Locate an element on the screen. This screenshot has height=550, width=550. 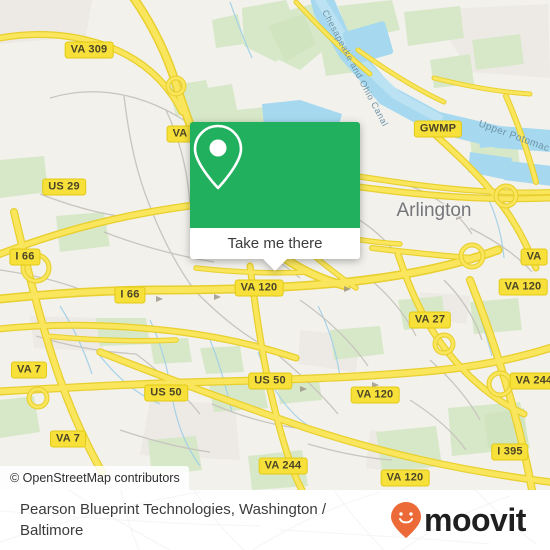
moovit-logo: moovit is located at coordinates (458, 520).